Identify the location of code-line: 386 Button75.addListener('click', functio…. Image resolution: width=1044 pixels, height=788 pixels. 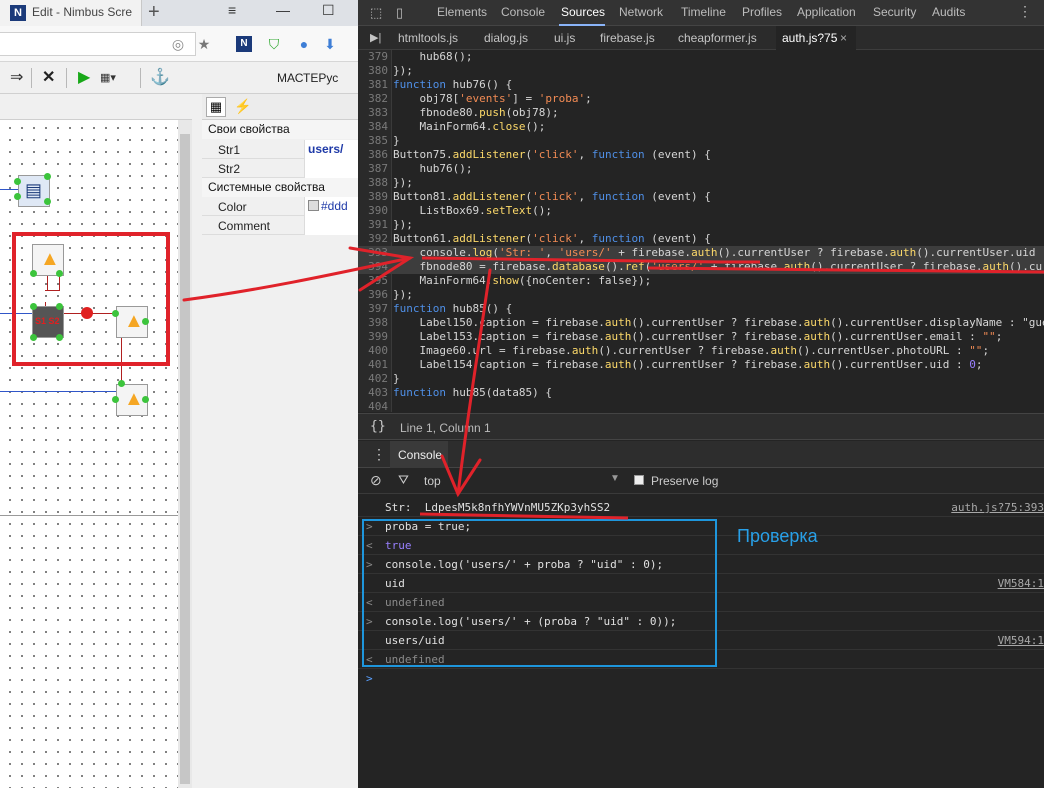
(701, 155).